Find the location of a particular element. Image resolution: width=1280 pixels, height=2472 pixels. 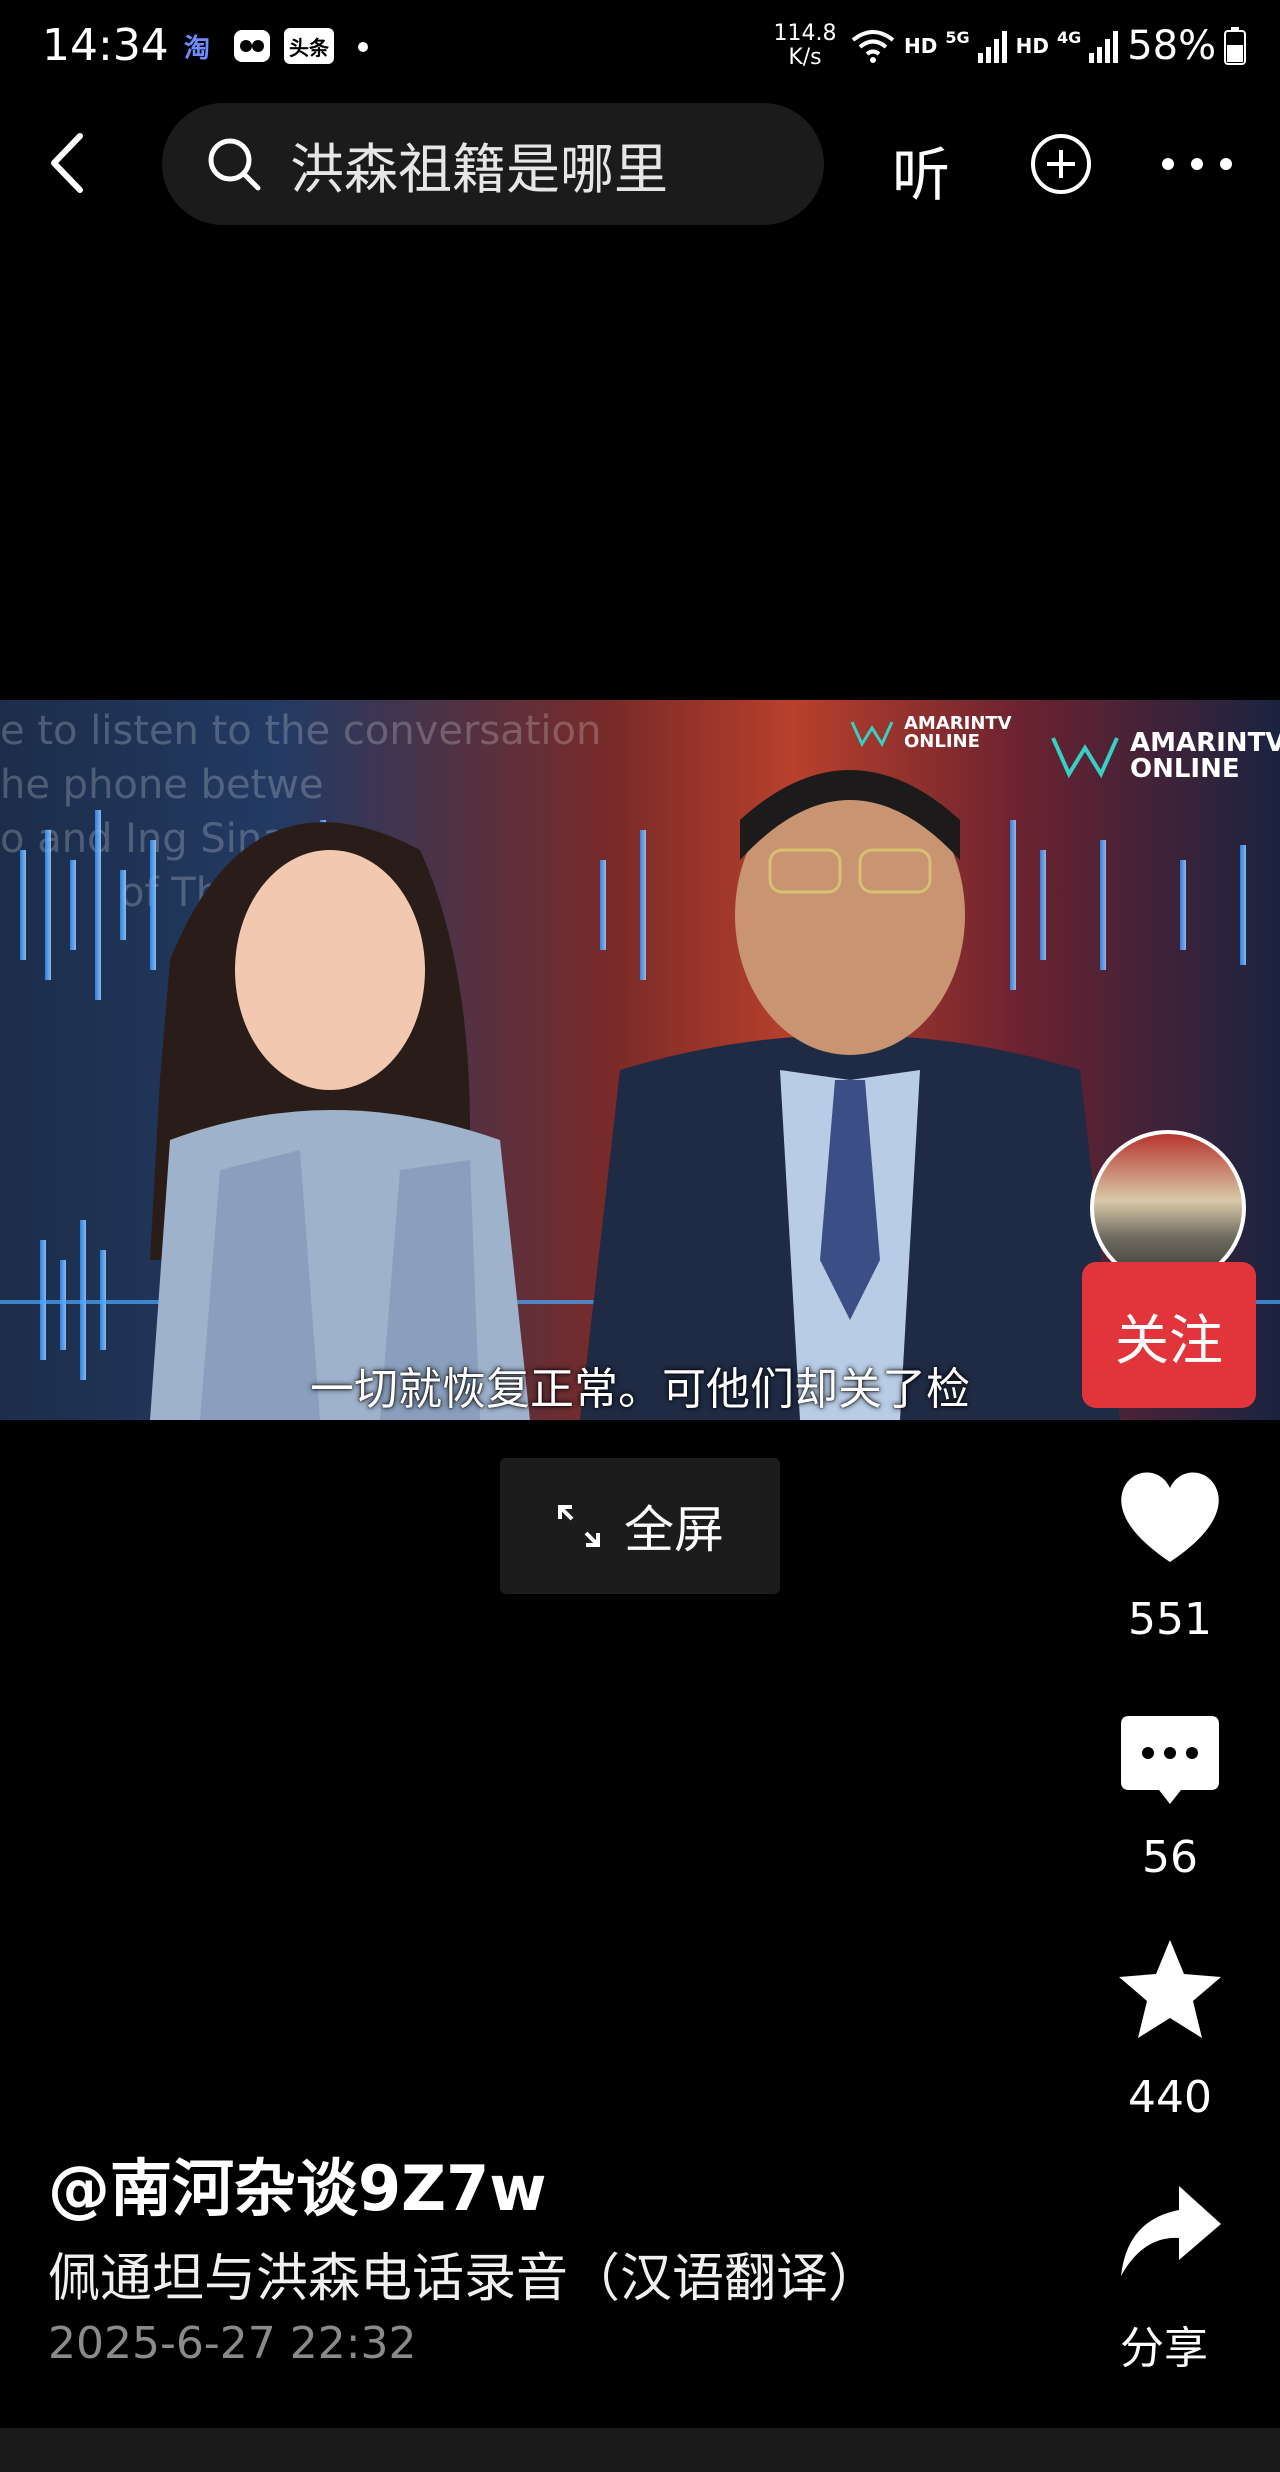

battery-icon is located at coordinates (1235, 46).